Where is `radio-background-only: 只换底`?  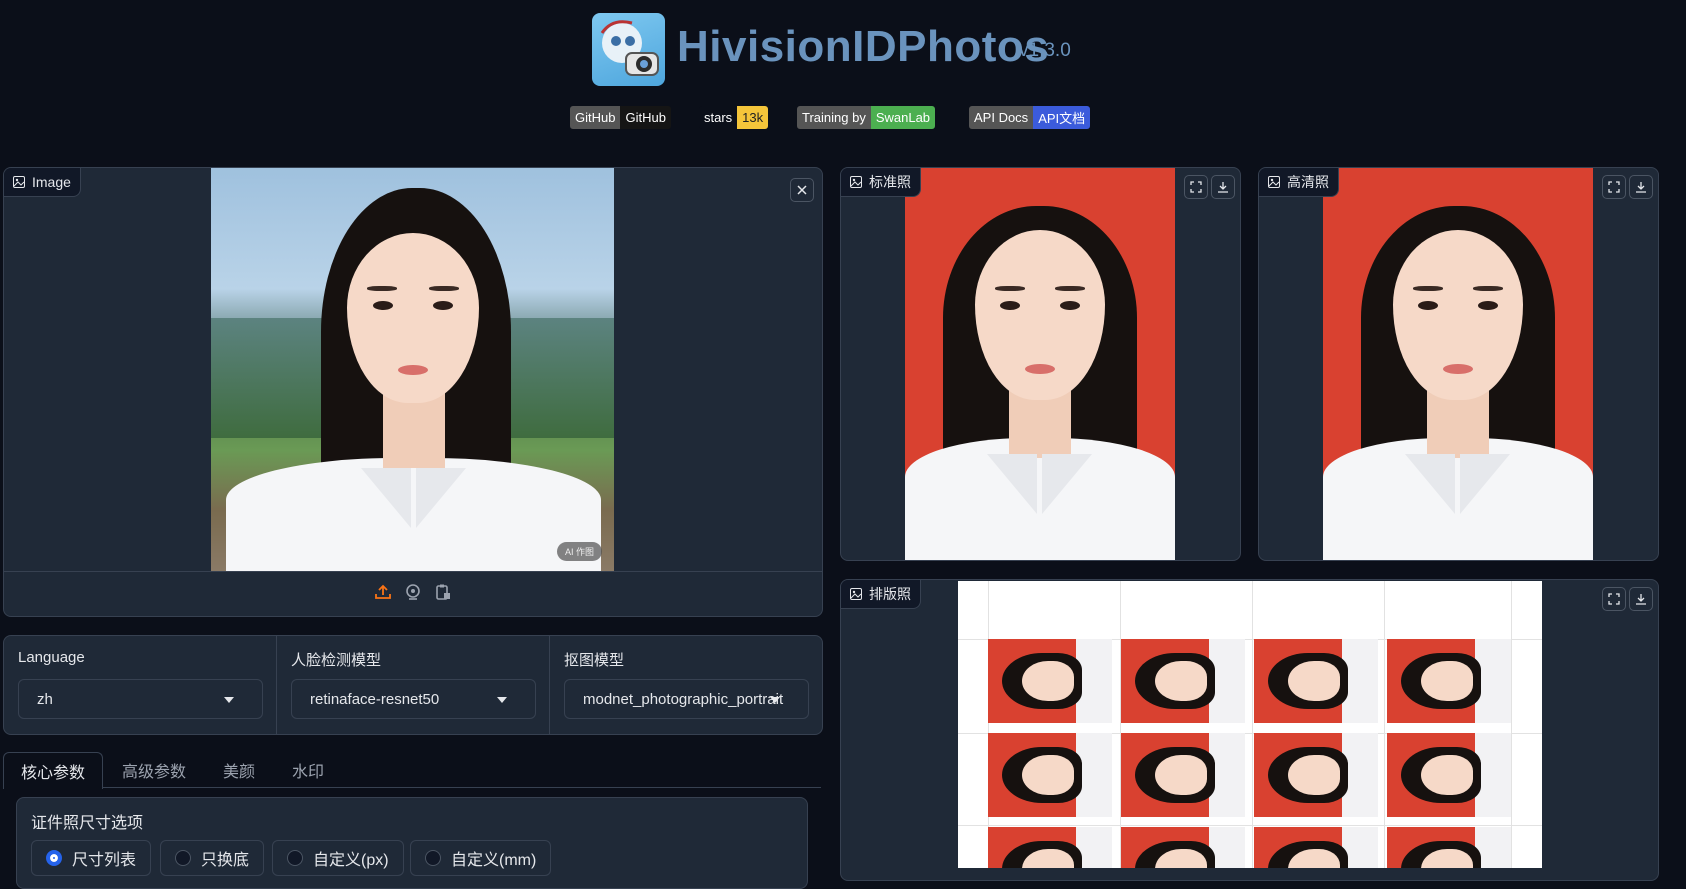 radio-background-only: 只换底 is located at coordinates (212, 858).